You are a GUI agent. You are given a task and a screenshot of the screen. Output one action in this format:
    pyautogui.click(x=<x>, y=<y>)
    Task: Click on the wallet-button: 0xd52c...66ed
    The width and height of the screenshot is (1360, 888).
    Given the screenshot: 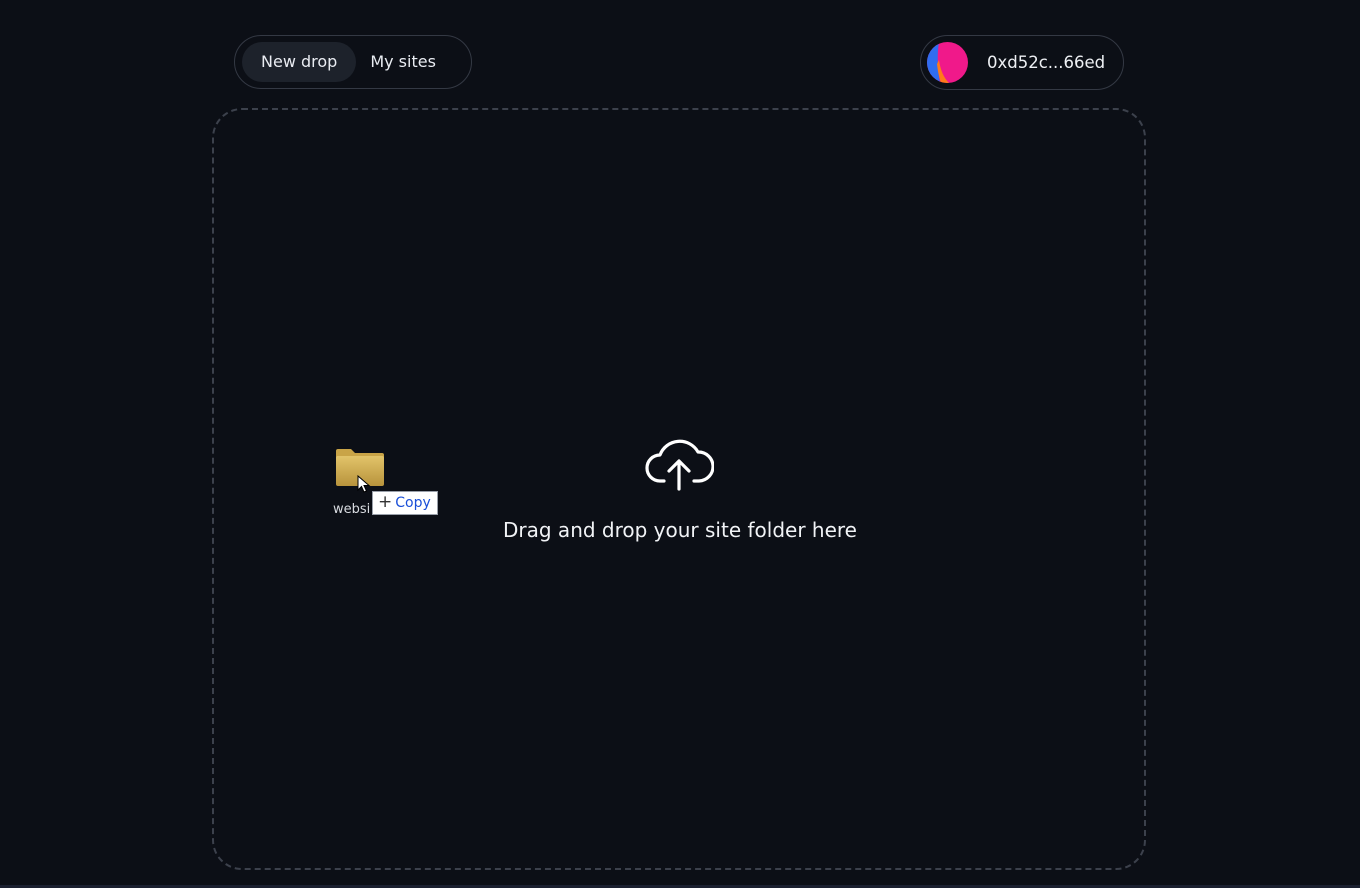 What is the action you would take?
    pyautogui.click(x=1022, y=62)
    